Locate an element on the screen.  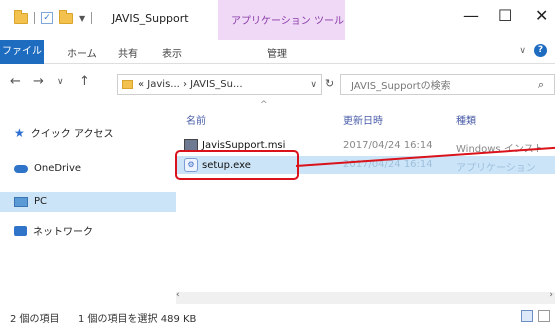
horizontal-scrollbar: ‹ › is located at coordinates (365, 297).